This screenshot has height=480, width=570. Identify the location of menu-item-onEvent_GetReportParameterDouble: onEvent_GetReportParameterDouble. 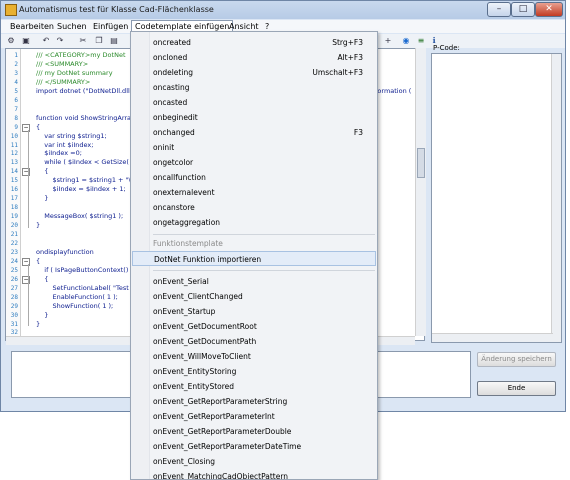
(254, 431).